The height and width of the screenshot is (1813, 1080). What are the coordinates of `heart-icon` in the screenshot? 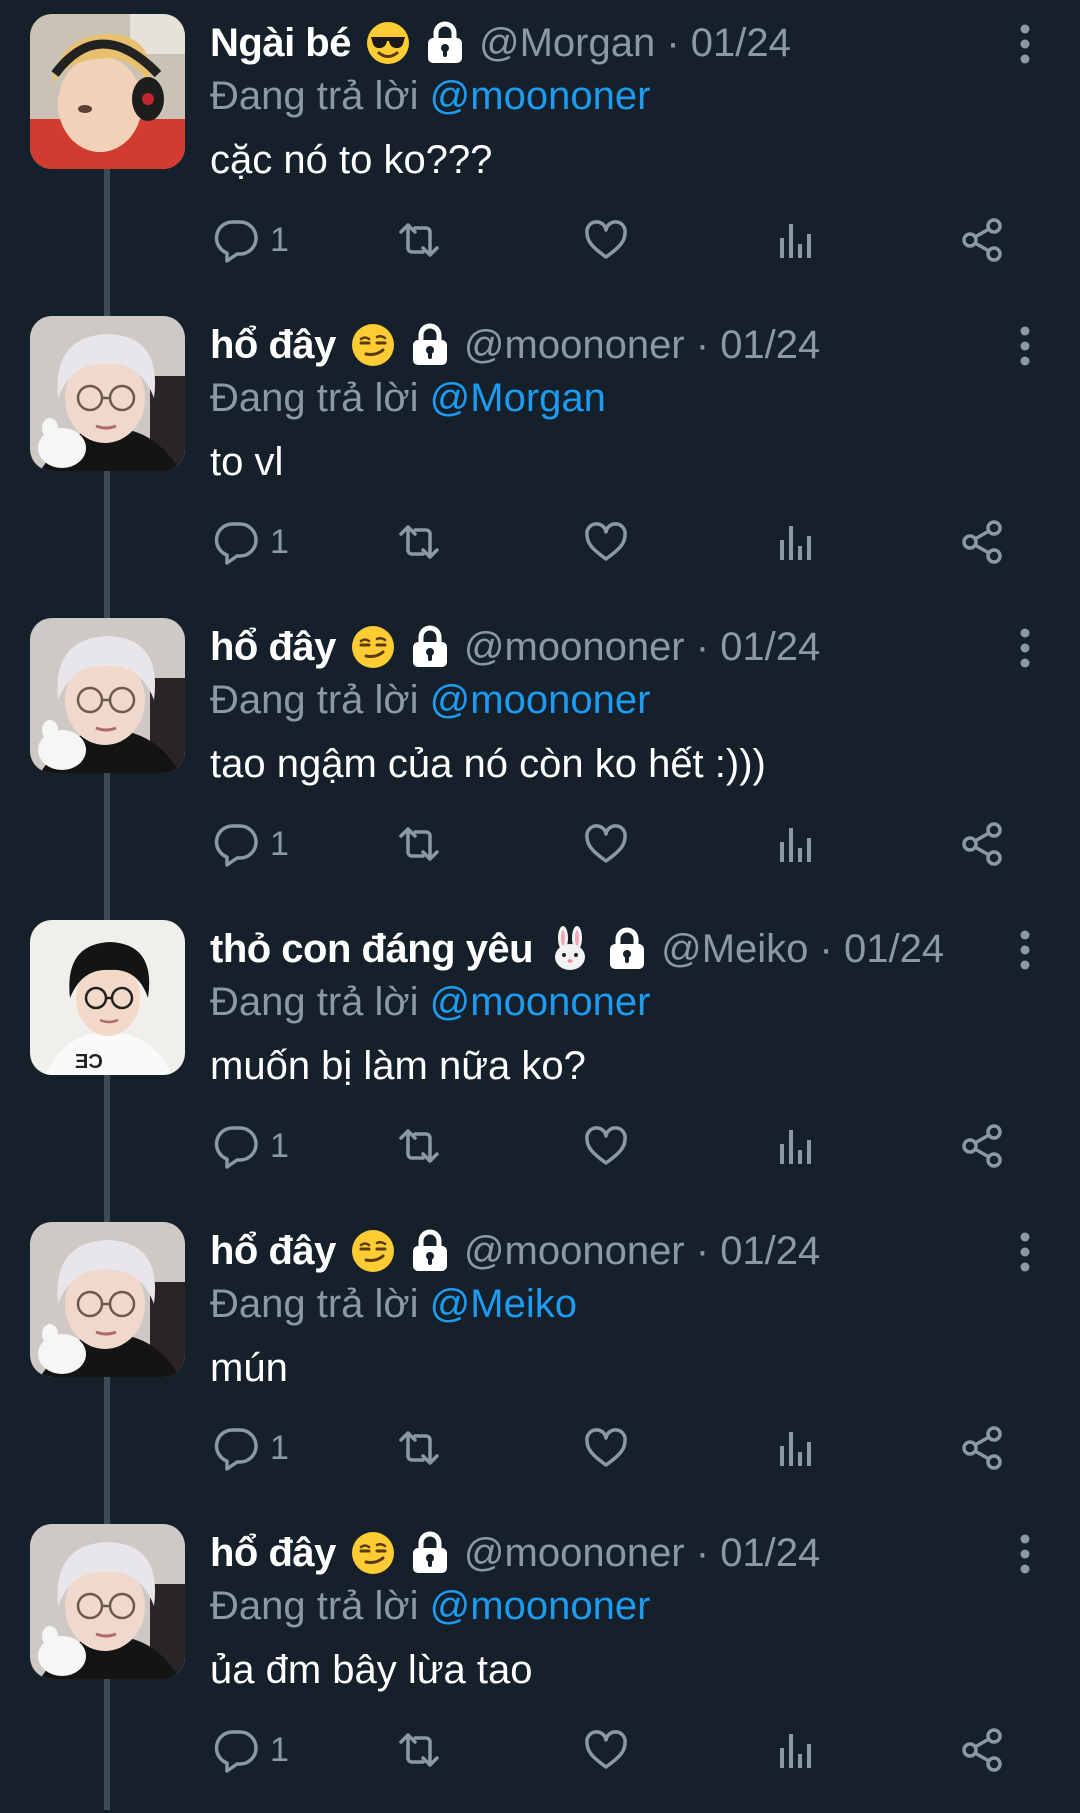 It's located at (606, 542).